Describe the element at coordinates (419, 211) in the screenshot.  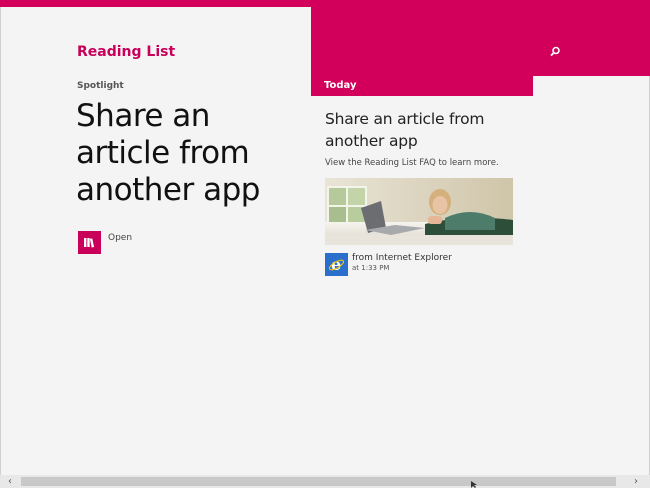
I see `woman-with-laptop-photo` at that location.